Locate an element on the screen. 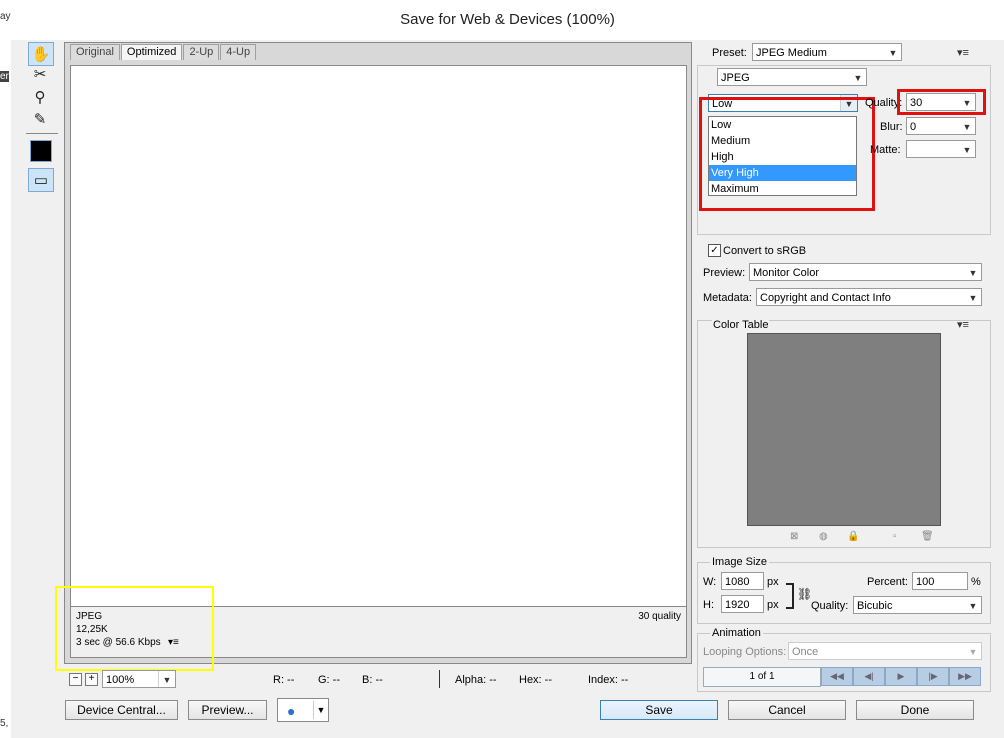 Image resolution: width=1004 pixels, height=738 pixels. animation-controls: ◀◀ ◀| ▶ |▶ ▶▶ is located at coordinates (901, 676).